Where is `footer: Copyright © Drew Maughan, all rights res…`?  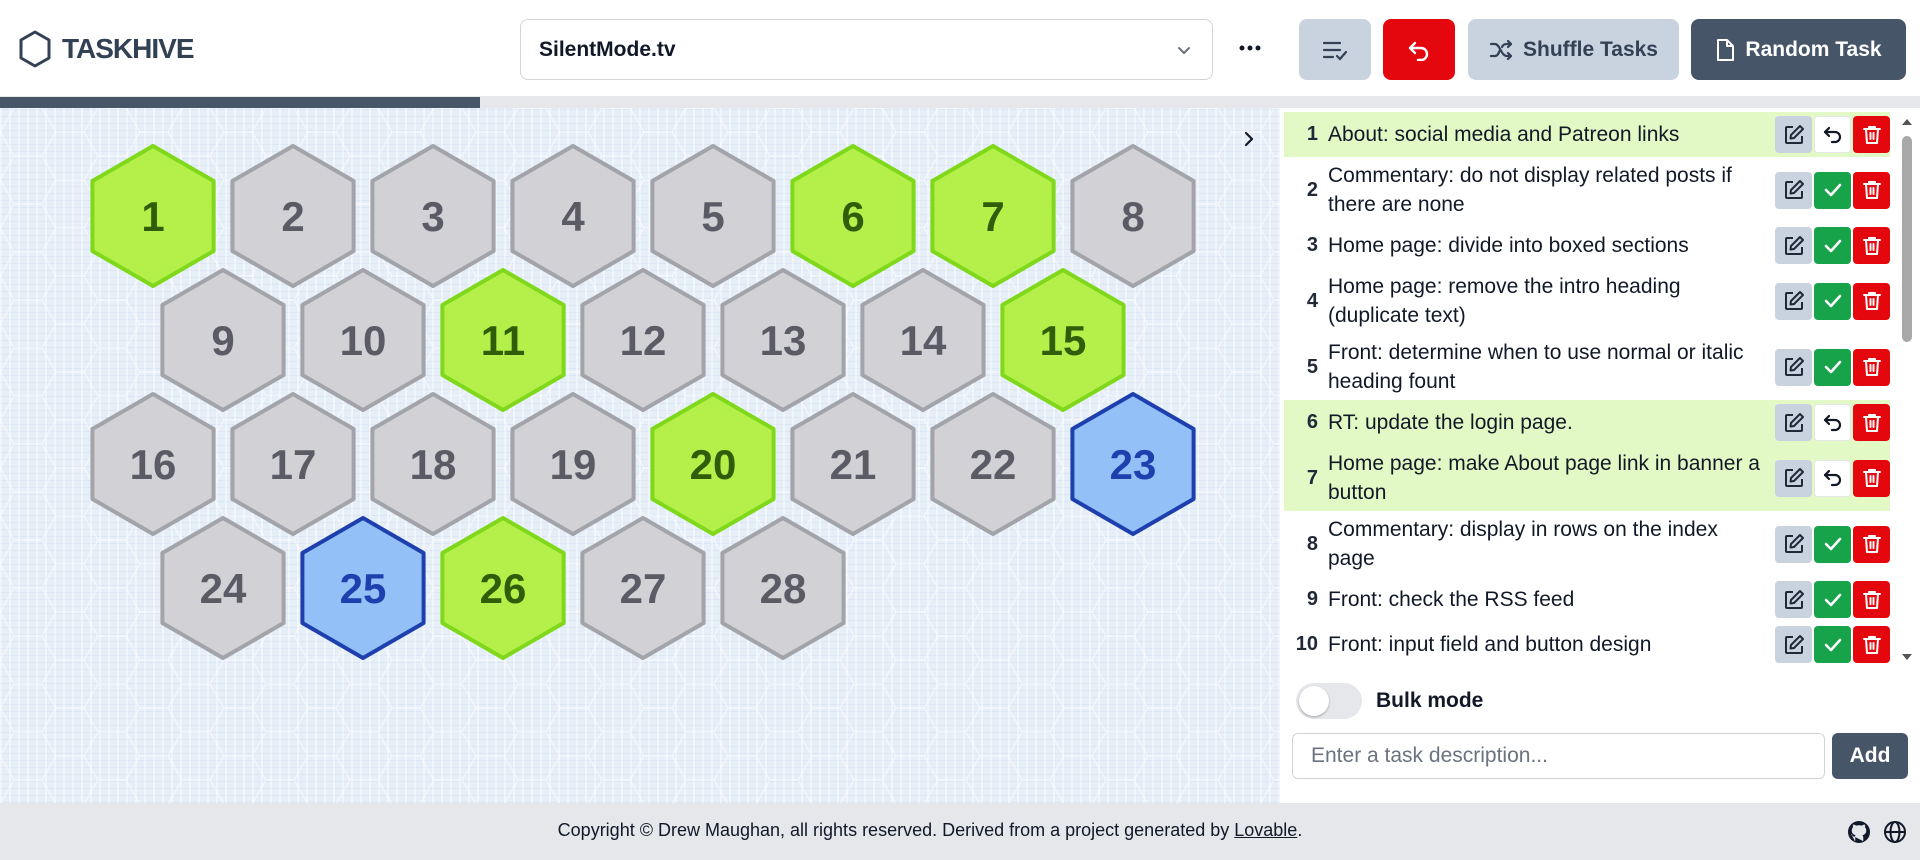
footer: Copyright © Drew Maughan, all rights res… is located at coordinates (960, 831).